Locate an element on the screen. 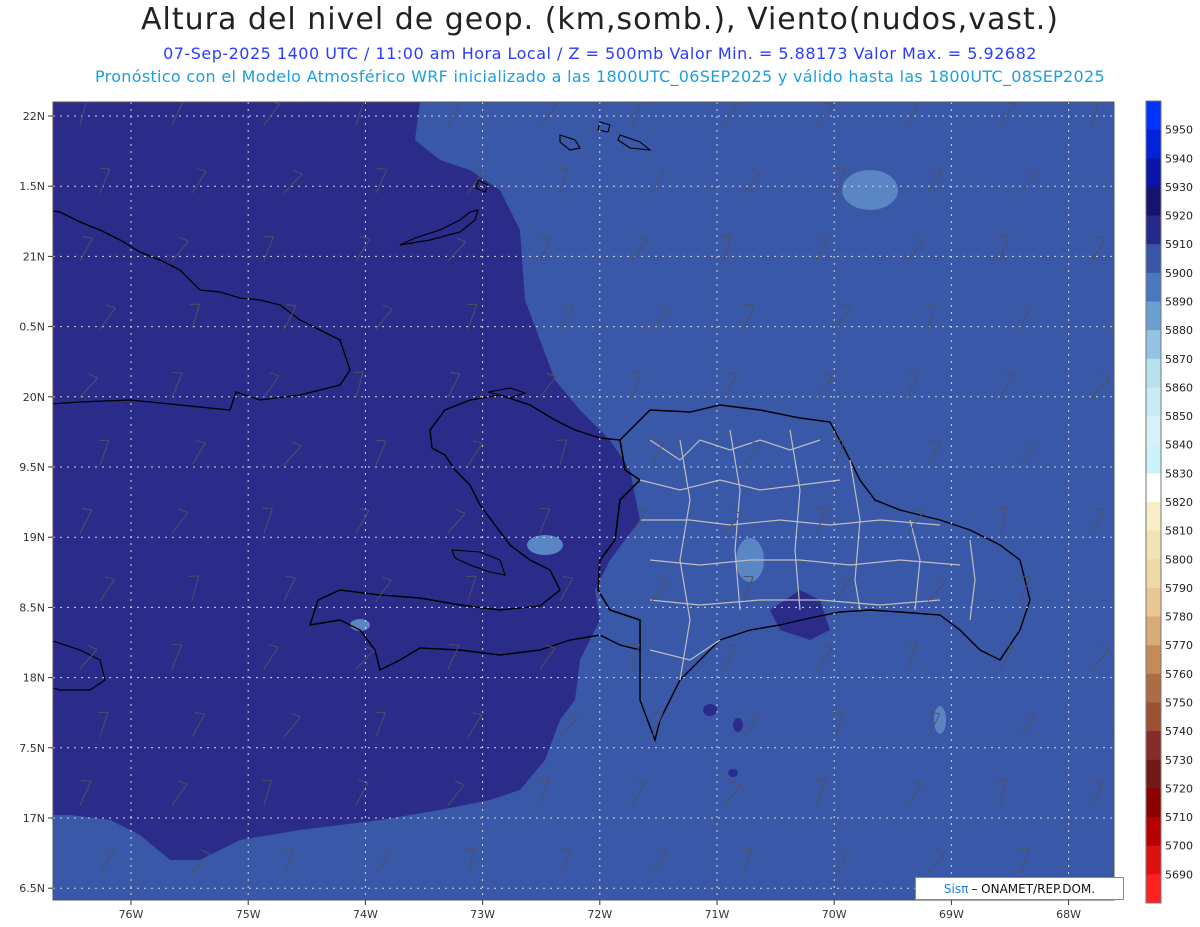 The image size is (1200, 927). longitude-labels: 76W 75W 74W 73W 72W 71W 70W 69W 68W is located at coordinates (600, 910).